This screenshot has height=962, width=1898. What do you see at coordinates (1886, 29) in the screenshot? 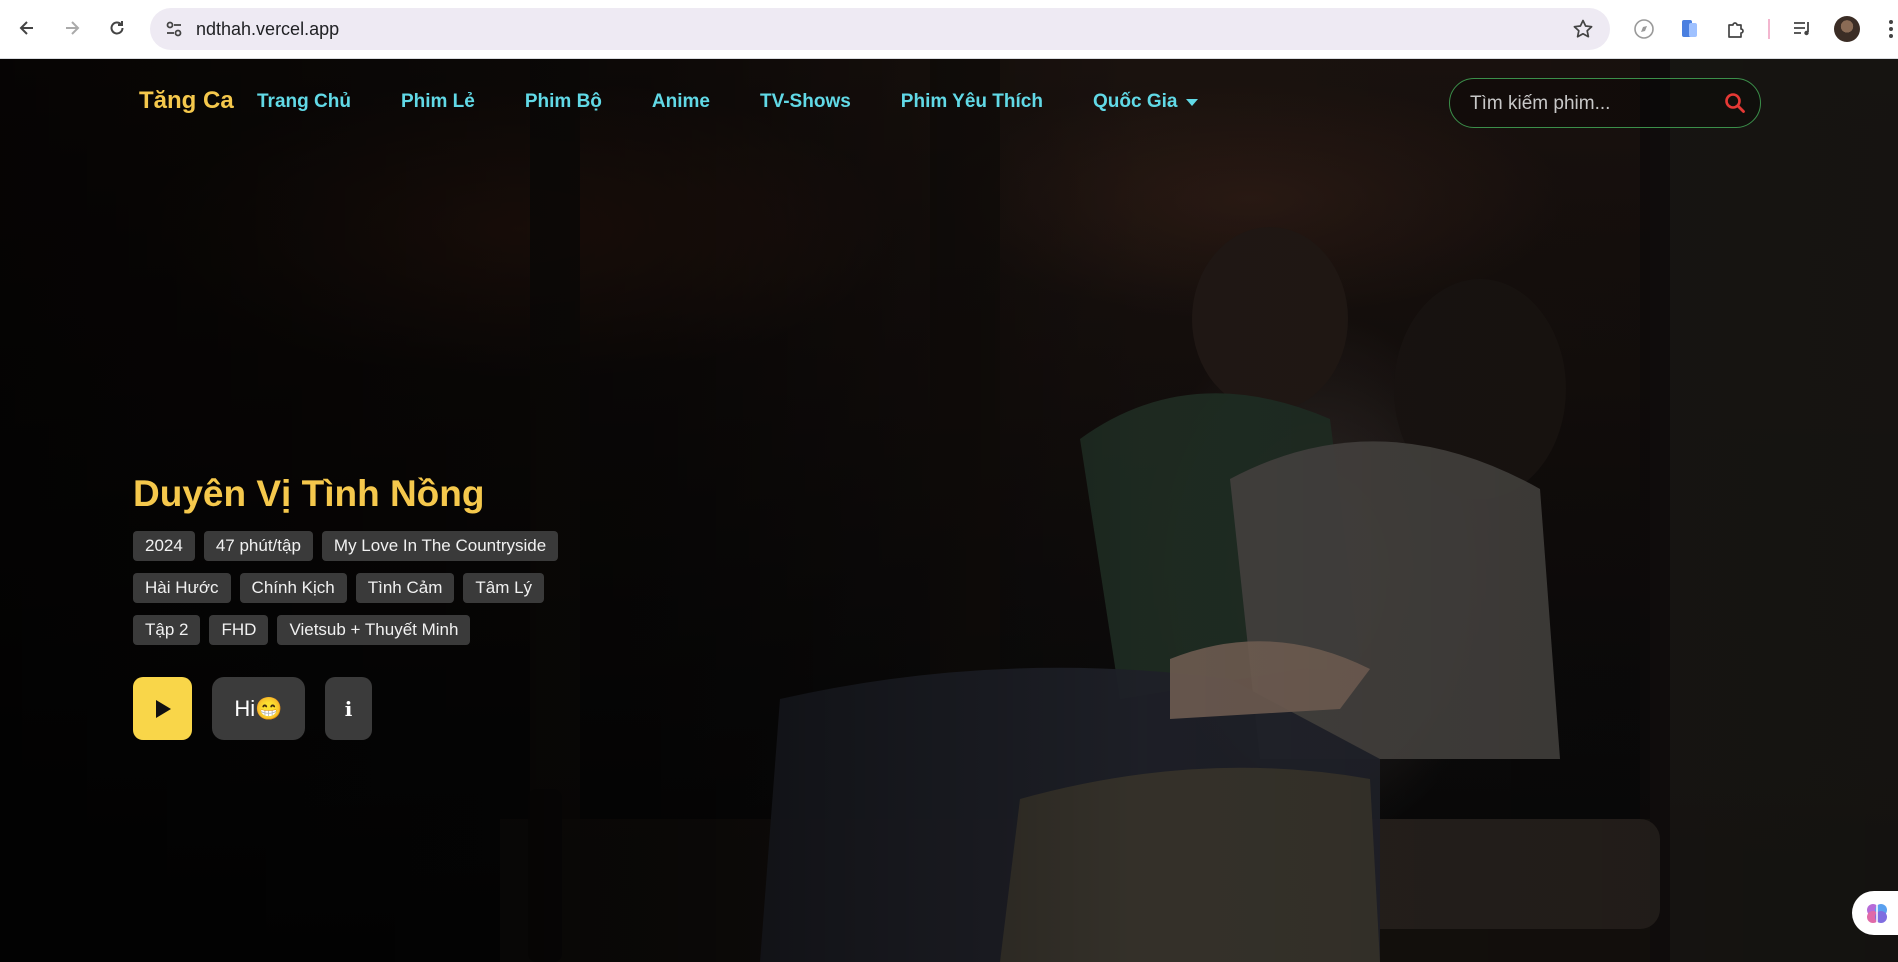
I see `browser-menu-button` at bounding box center [1886, 29].